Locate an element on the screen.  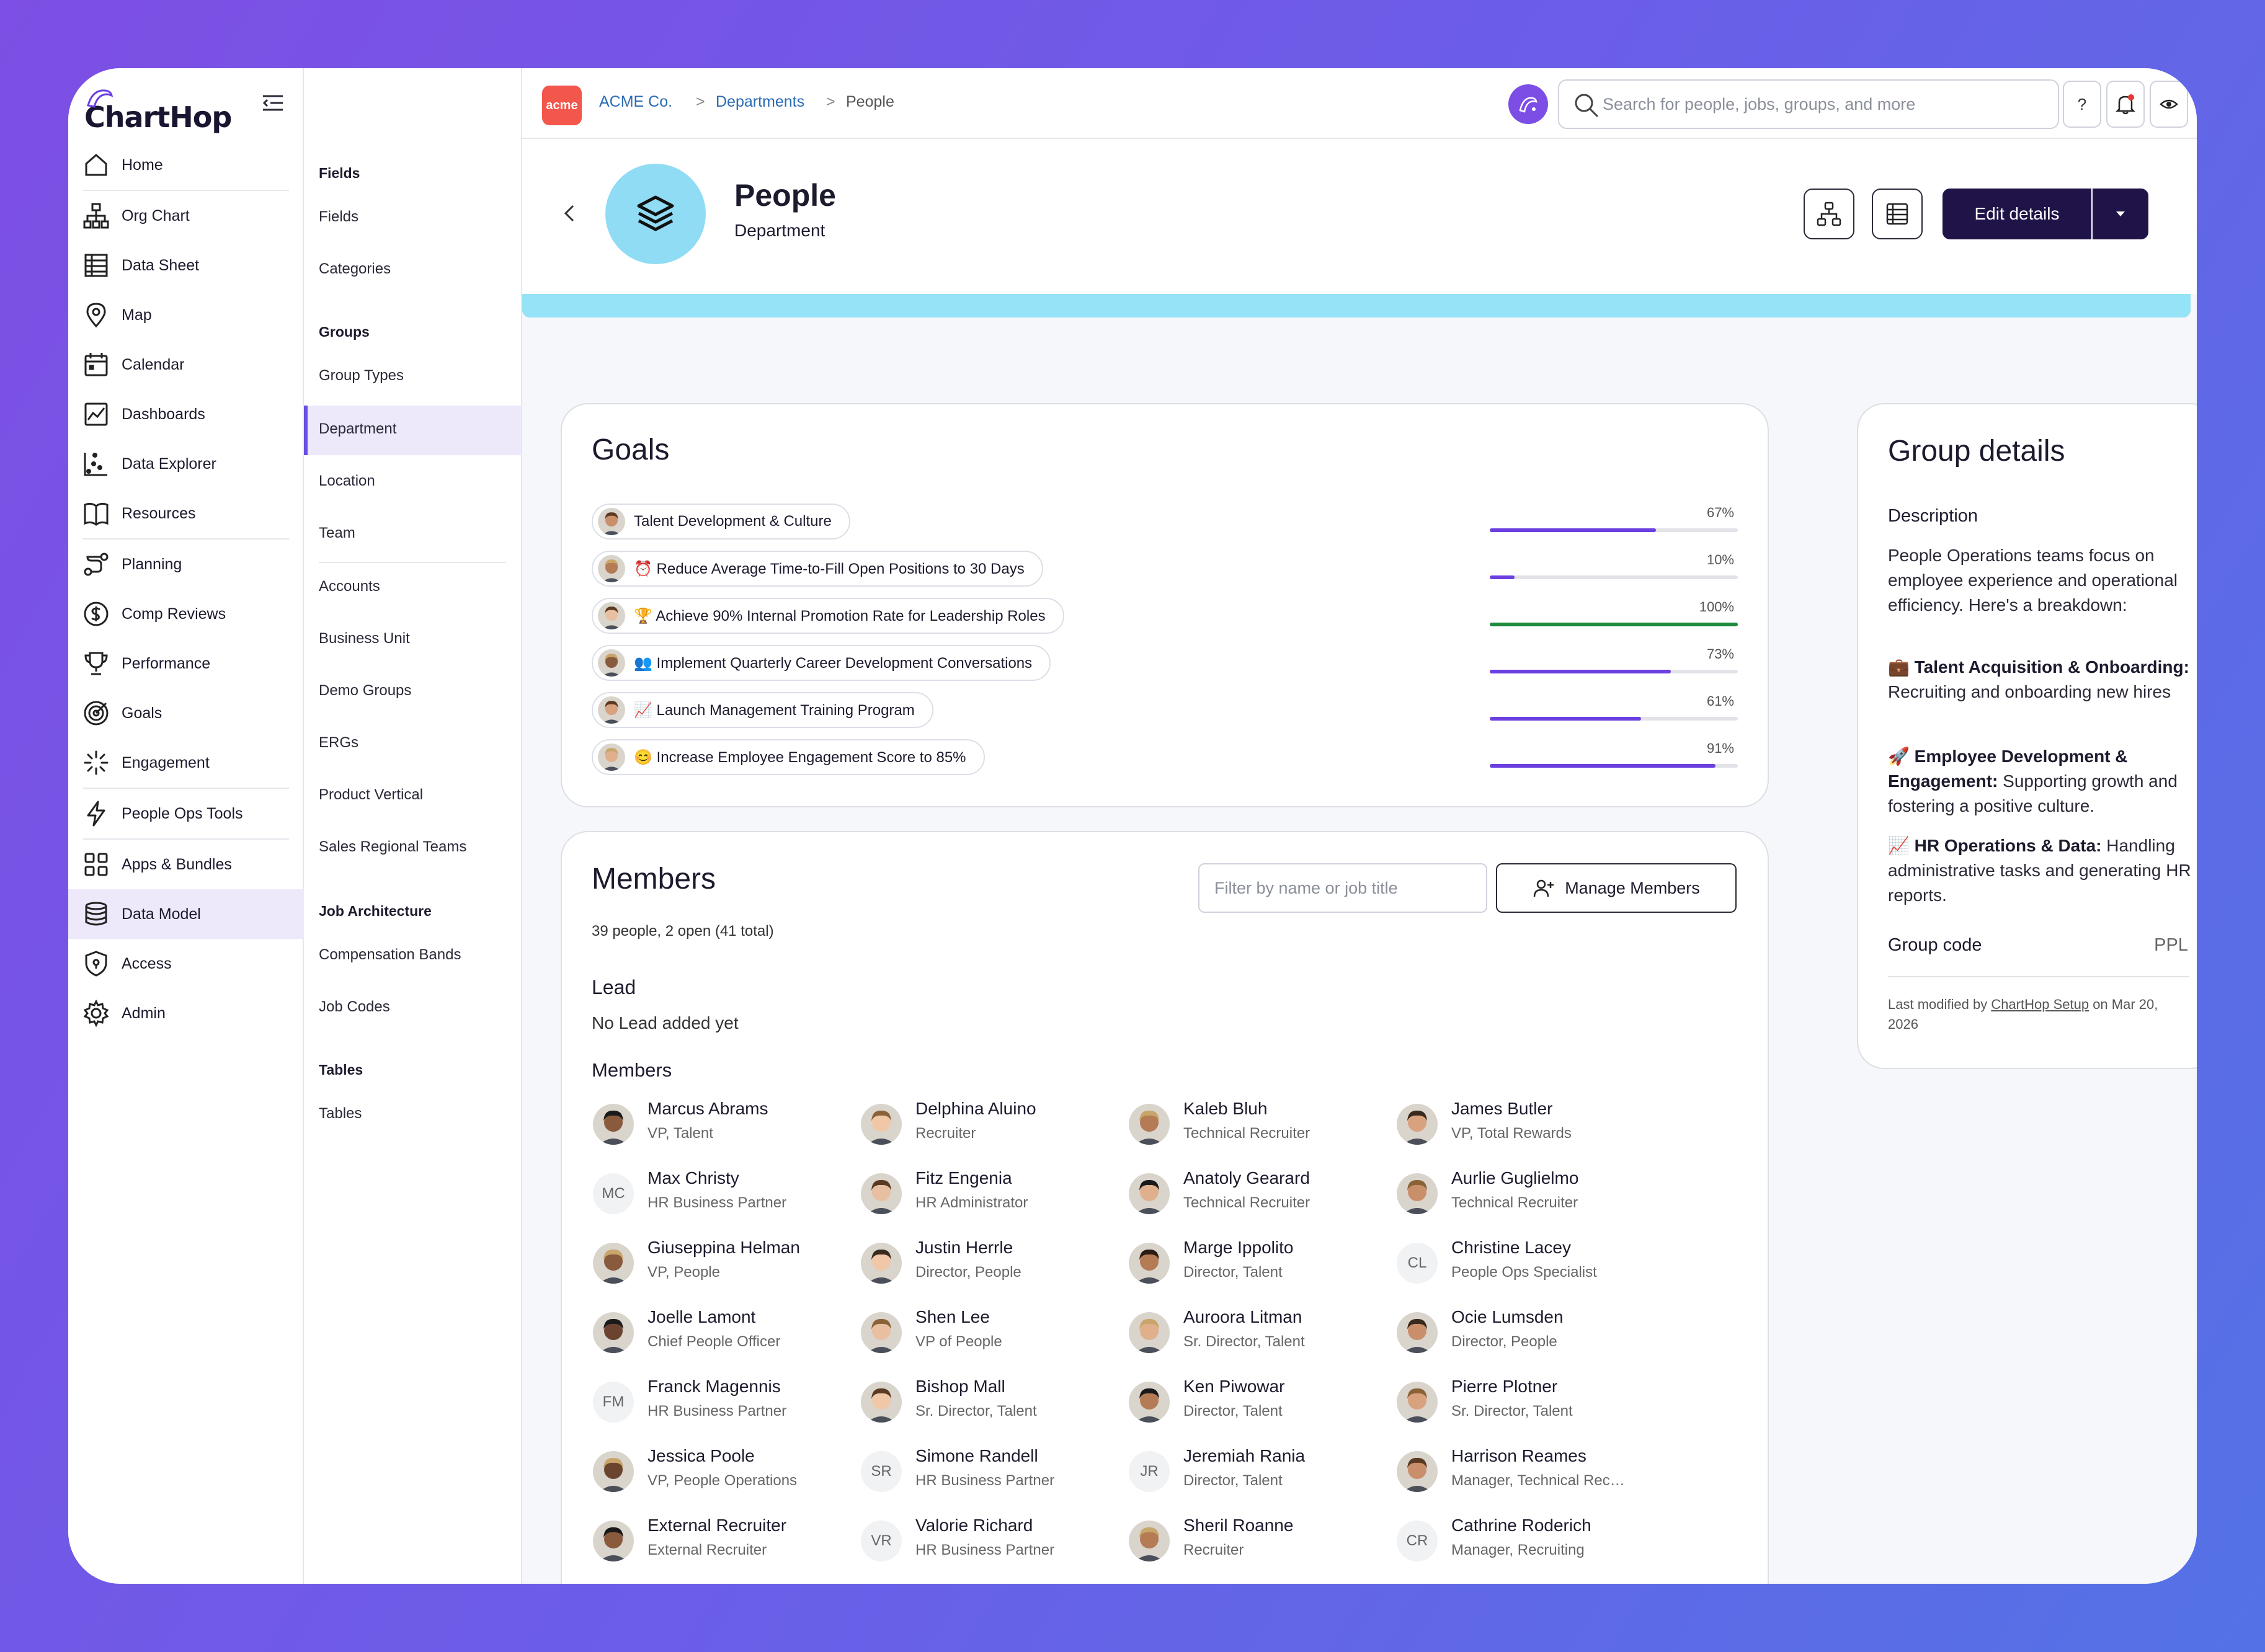
member-item: Joelle Lamont Chief People Officer is located at coordinates (723, 1335).